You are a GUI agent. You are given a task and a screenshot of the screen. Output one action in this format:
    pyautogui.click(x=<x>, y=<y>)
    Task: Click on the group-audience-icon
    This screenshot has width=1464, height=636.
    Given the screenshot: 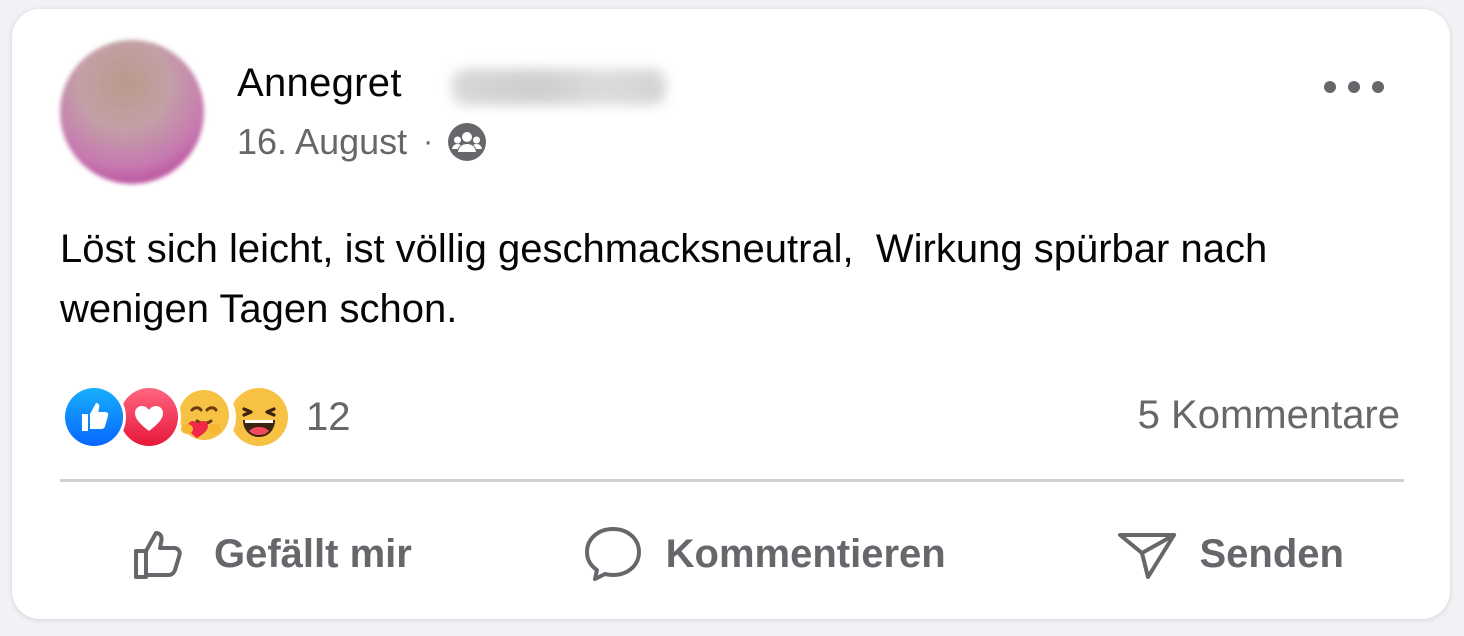 What is the action you would take?
    pyautogui.click(x=467, y=142)
    